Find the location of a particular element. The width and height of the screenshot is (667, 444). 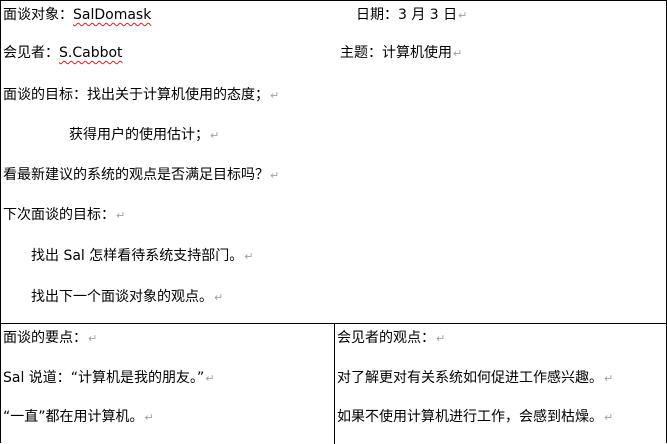

goal-item-line: 获得用户的使用估计；↵ is located at coordinates (144, 135).